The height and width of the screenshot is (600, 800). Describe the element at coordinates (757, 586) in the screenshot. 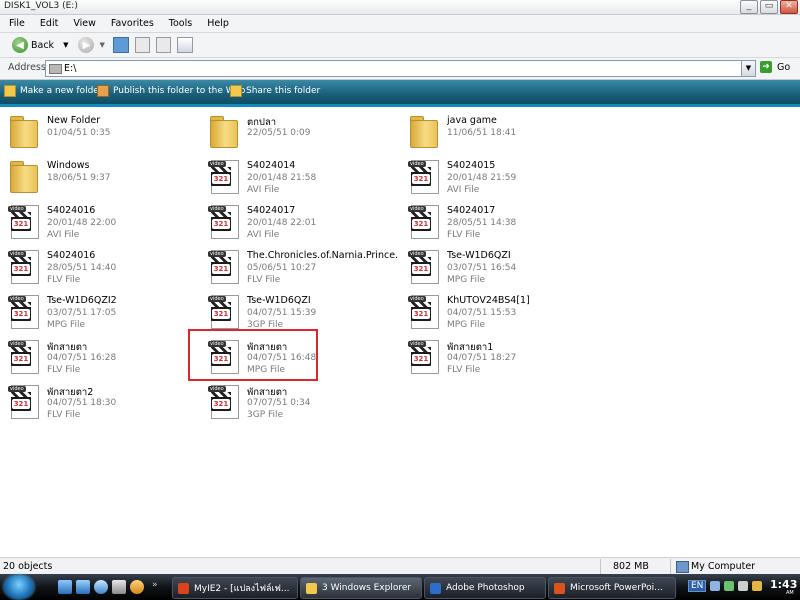

I see `tray-app-icon` at that location.